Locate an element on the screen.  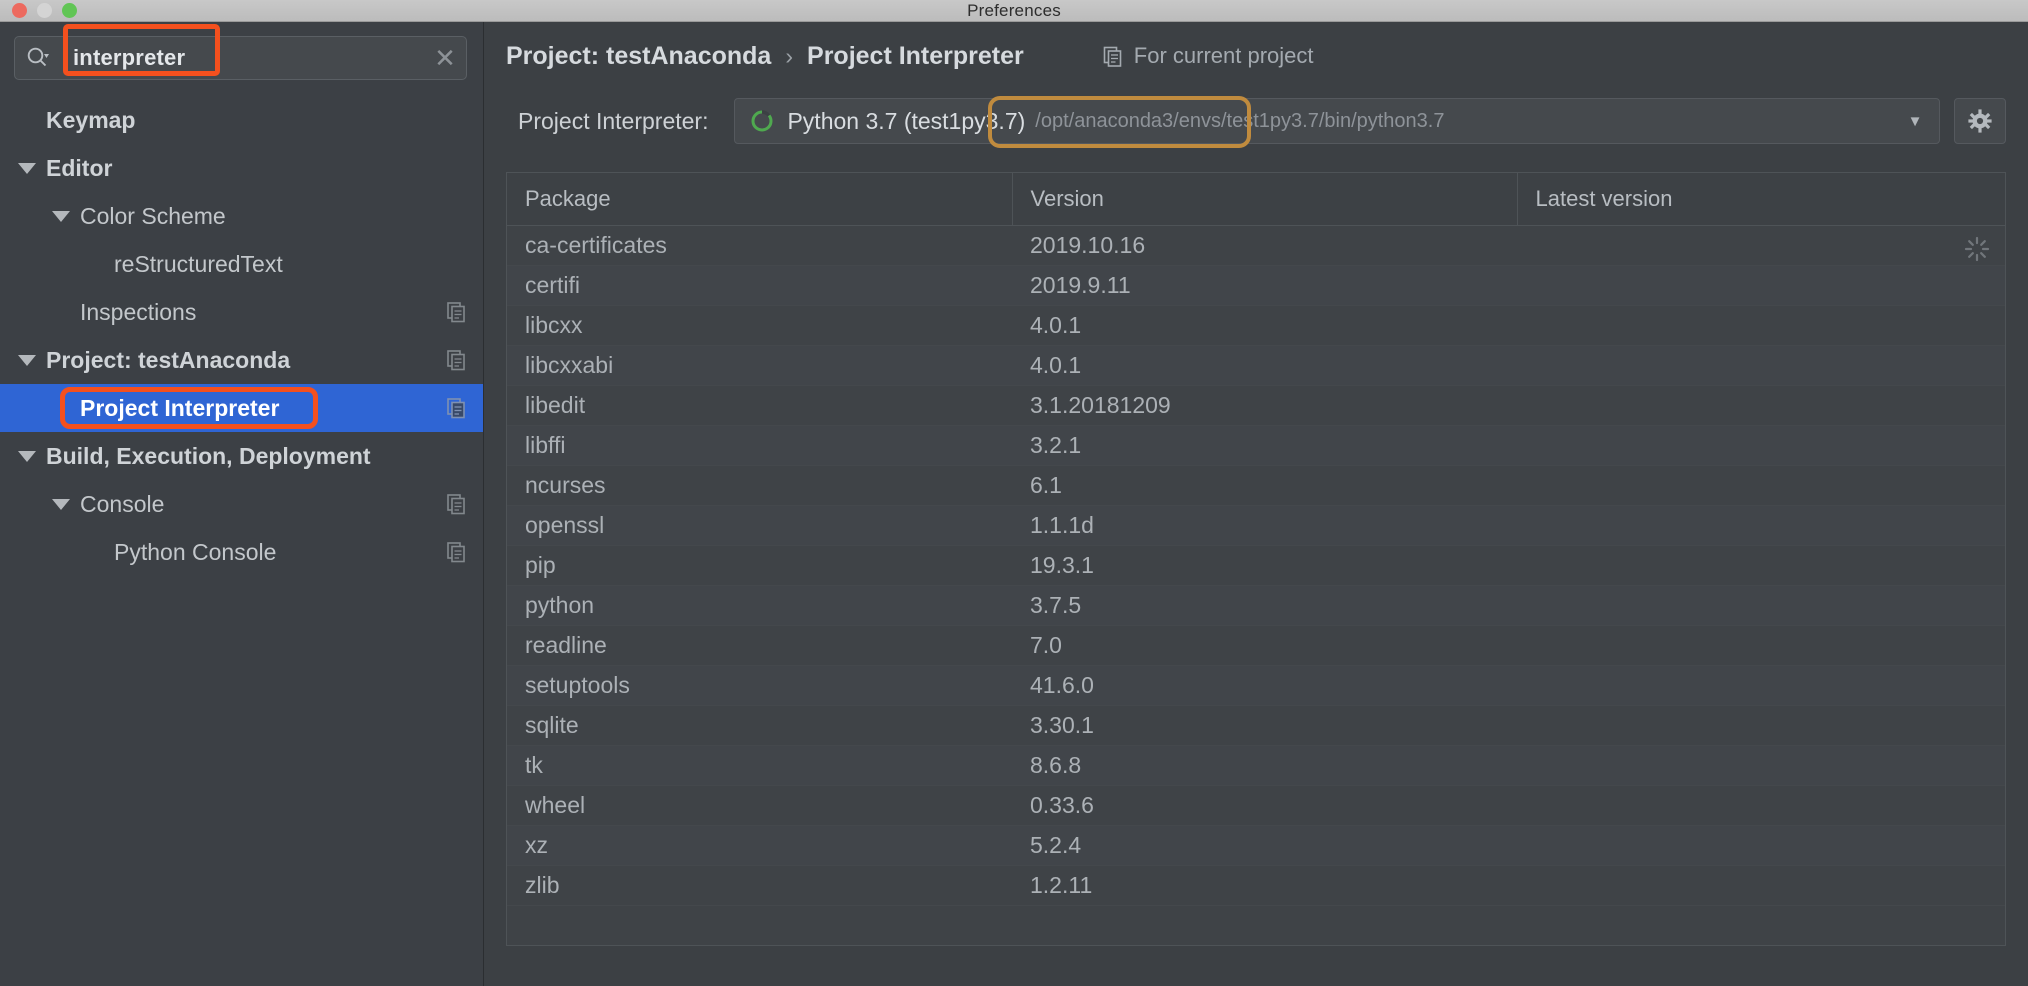
cell-version: 2019.9.11 is located at coordinates (1264, 285).